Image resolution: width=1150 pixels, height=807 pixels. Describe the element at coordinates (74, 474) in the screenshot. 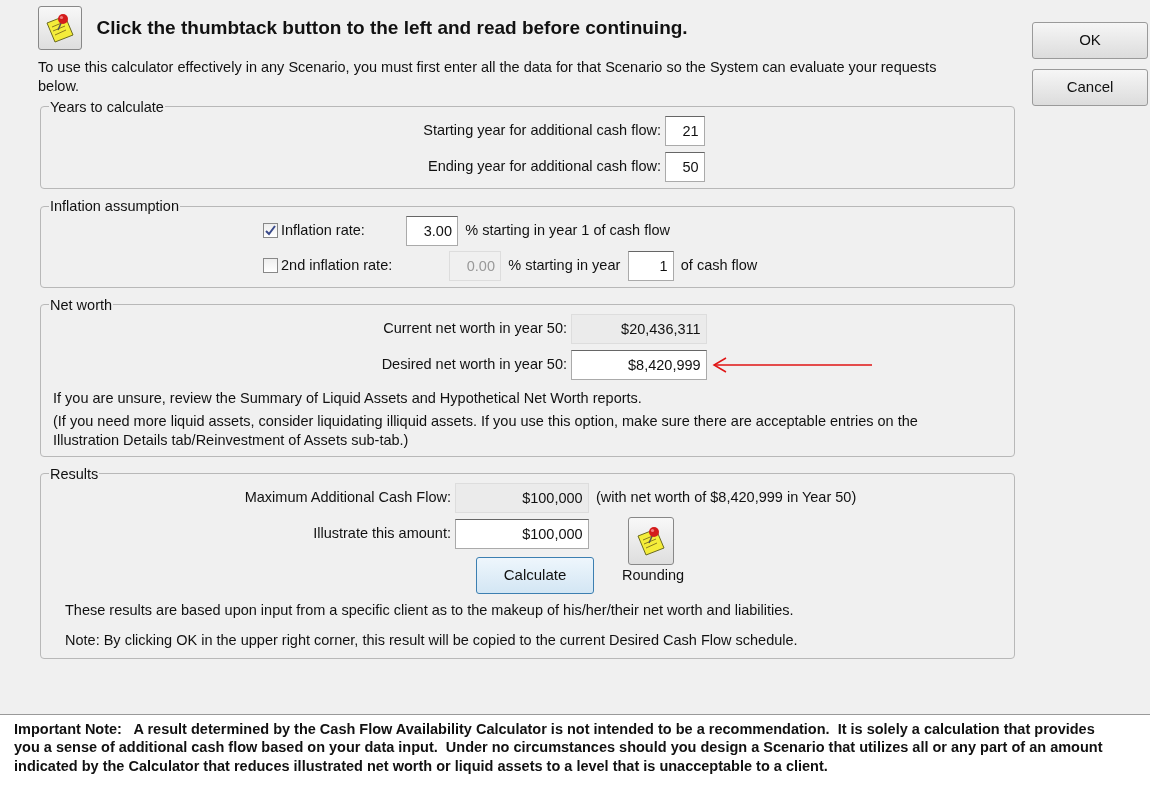

I see `group-label: Results` at that location.